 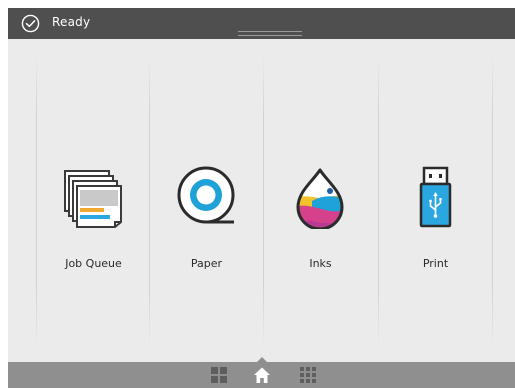 What do you see at coordinates (93, 263) in the screenshot?
I see `tile-label: Job Queue` at bounding box center [93, 263].